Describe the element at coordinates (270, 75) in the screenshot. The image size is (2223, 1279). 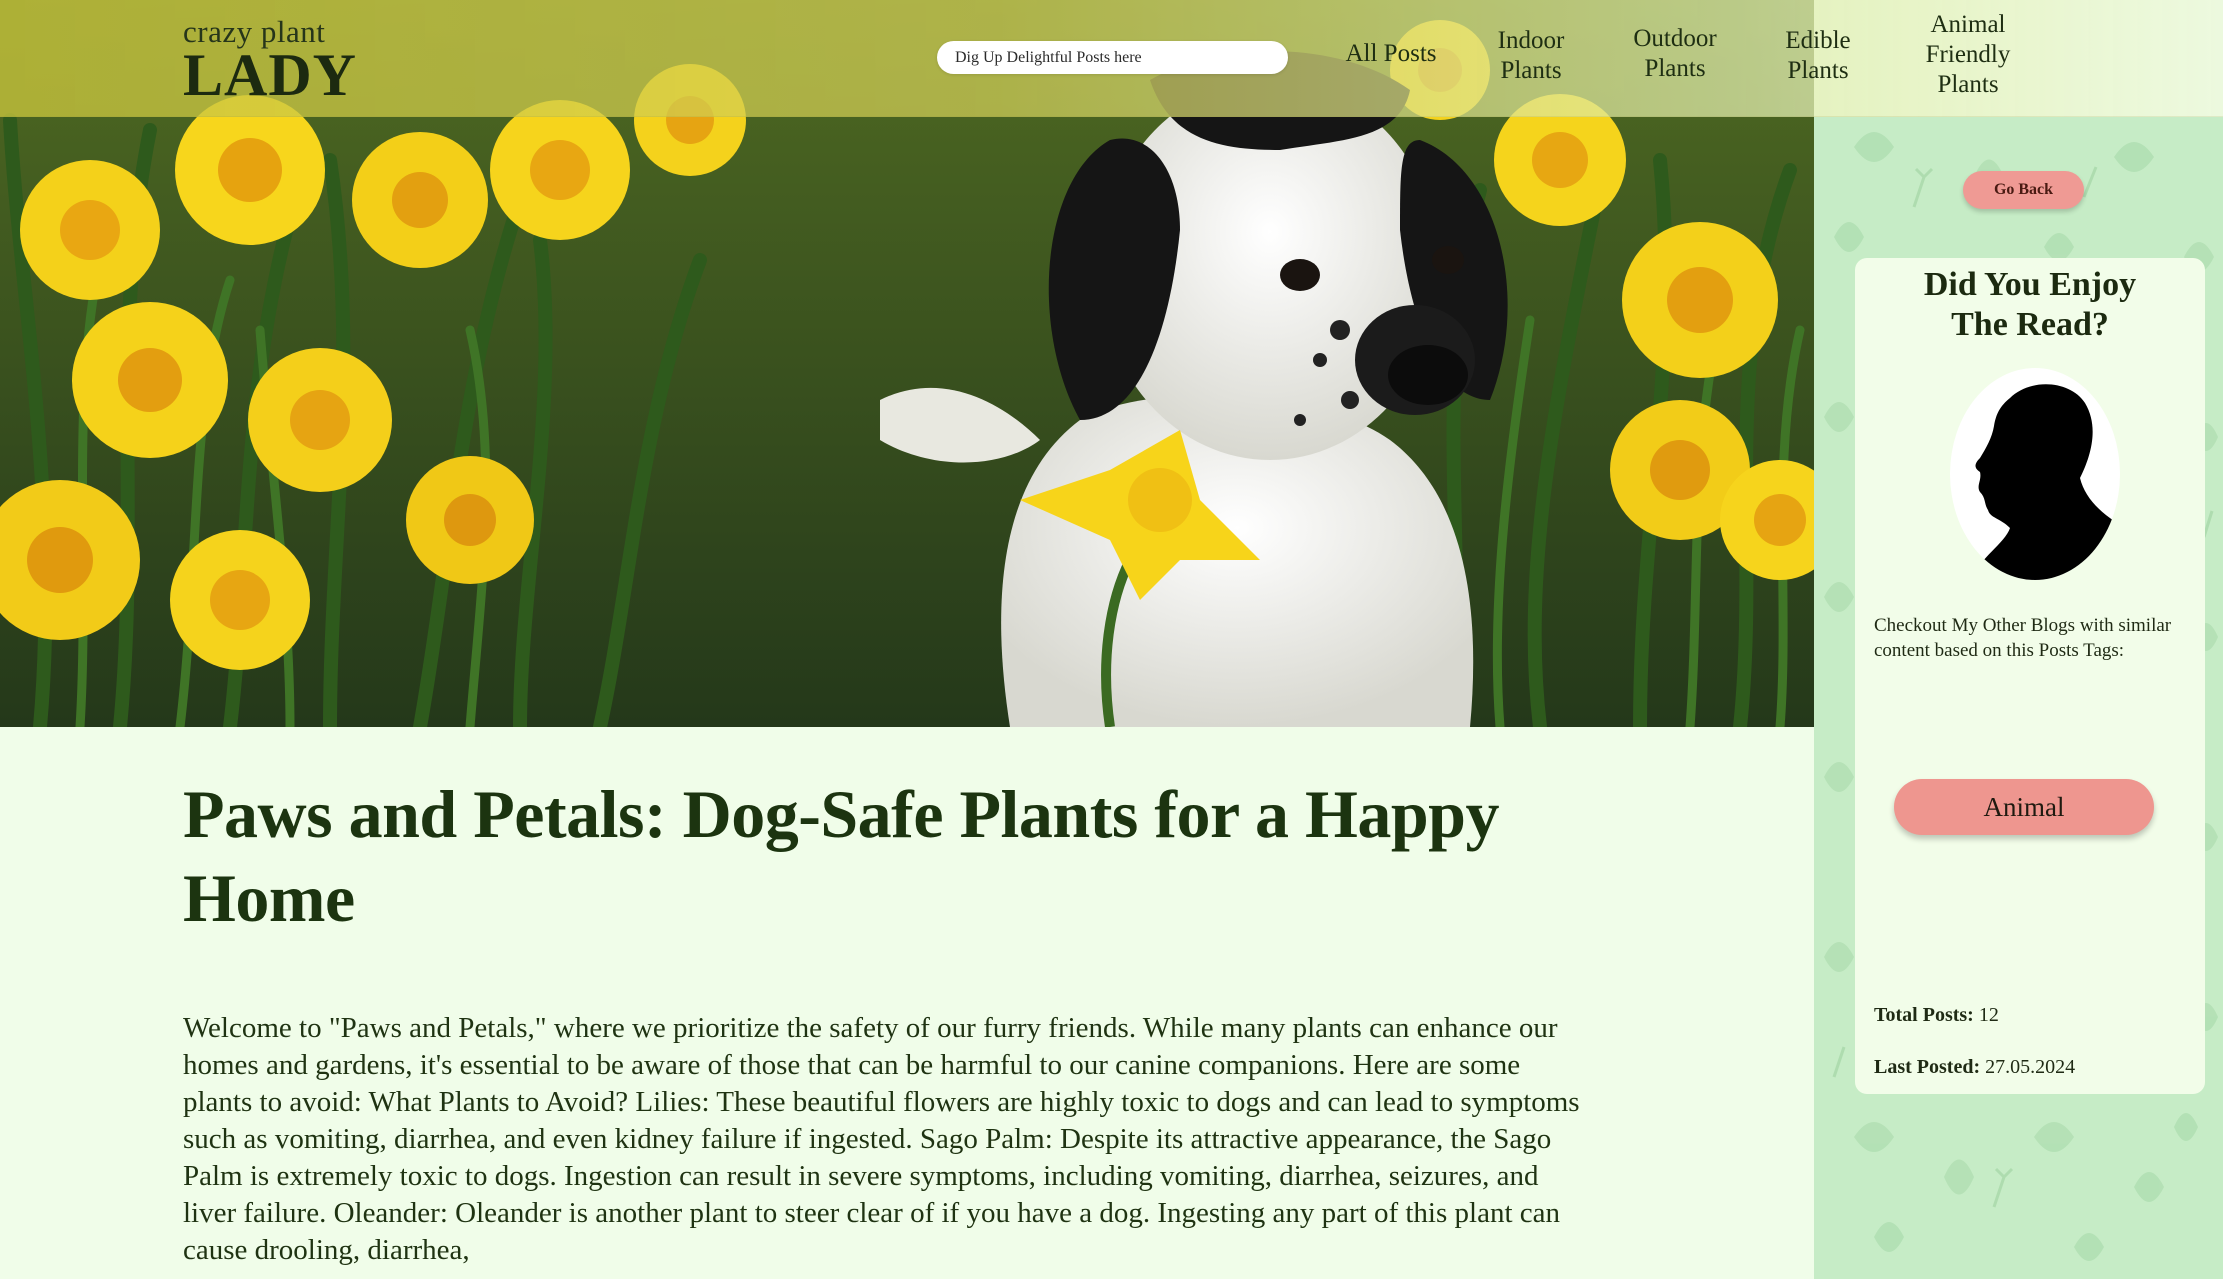
I see `logo-big-text: LADY` at that location.